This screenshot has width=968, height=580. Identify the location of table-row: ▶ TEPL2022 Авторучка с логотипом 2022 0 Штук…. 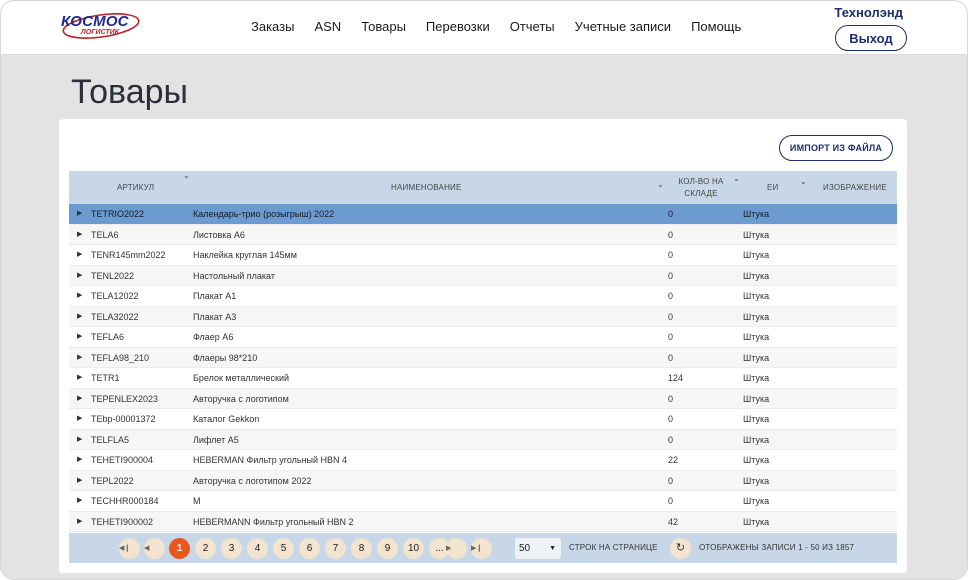
(483, 480).